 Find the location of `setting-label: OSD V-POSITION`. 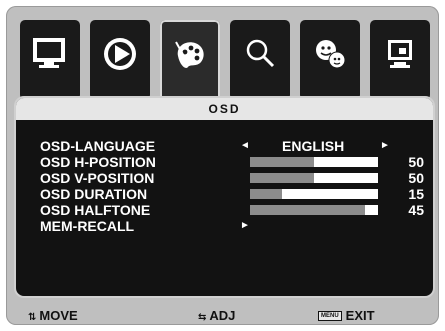

setting-label: OSD V-POSITION is located at coordinates (97, 178).